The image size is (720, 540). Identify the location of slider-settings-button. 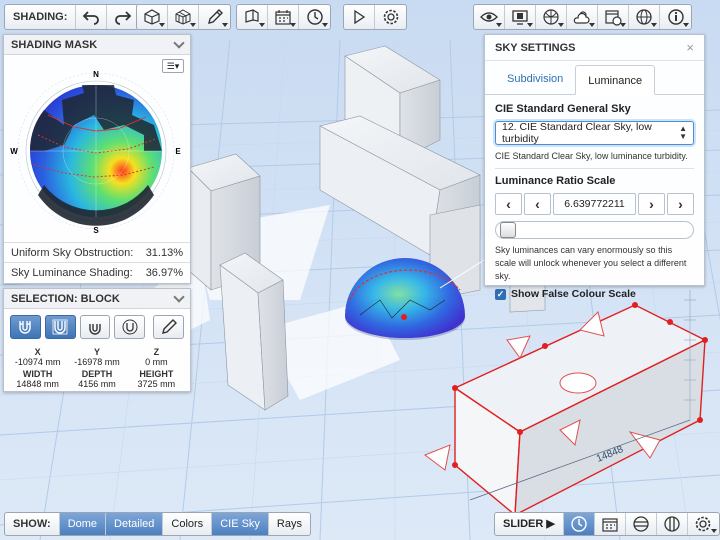
(703, 524).